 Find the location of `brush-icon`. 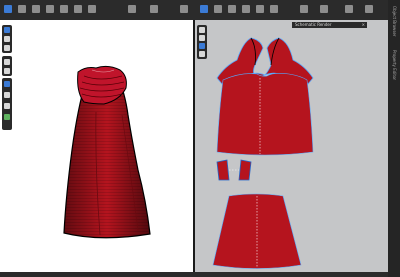

brush-icon is located at coordinates (64, 9).